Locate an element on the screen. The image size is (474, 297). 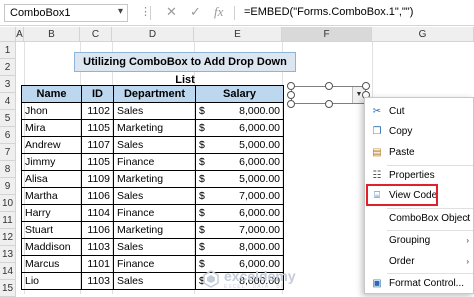
row-header: 3 is located at coordinates (8, 84).